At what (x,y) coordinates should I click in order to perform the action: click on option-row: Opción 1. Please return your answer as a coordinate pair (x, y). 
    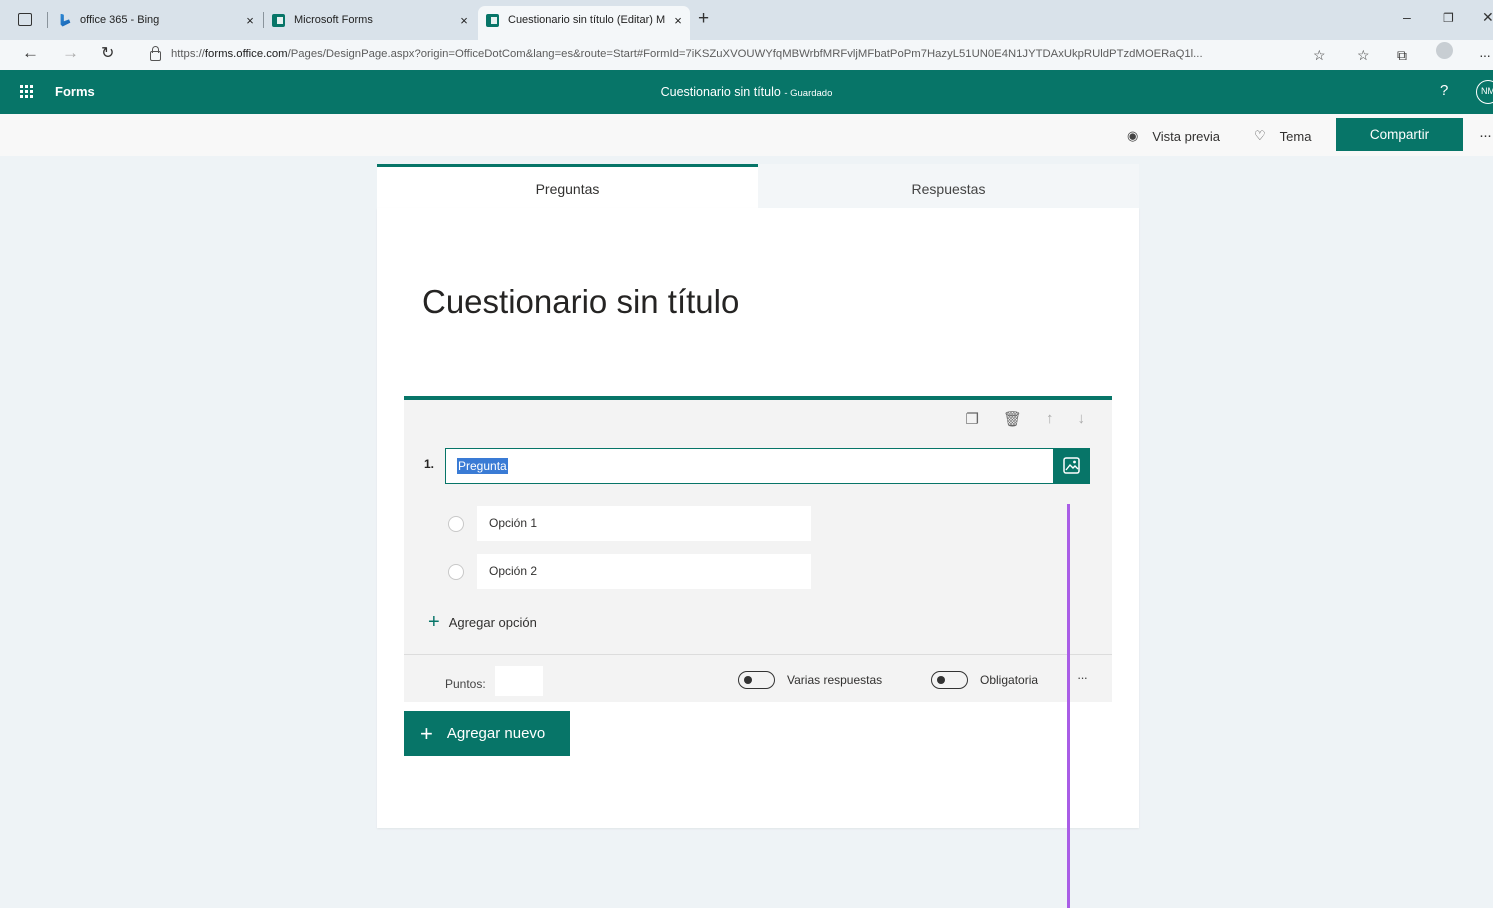
    Looking at the image, I should click on (629, 524).